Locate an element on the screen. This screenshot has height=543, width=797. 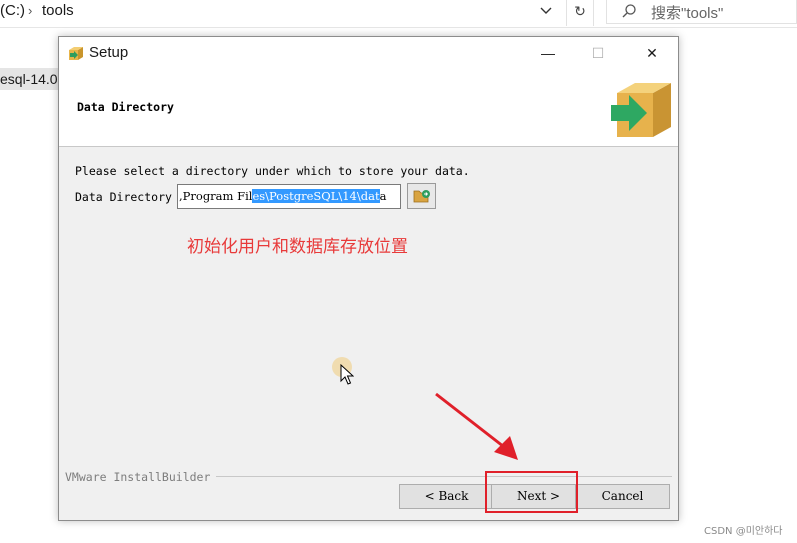
vendor-label: VMware InstallBuilder is located at coordinates (141, 477).